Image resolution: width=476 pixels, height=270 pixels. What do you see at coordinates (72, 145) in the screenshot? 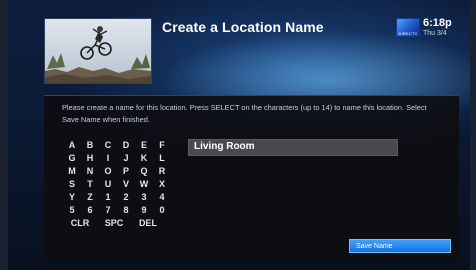
I see `key: A` at bounding box center [72, 145].